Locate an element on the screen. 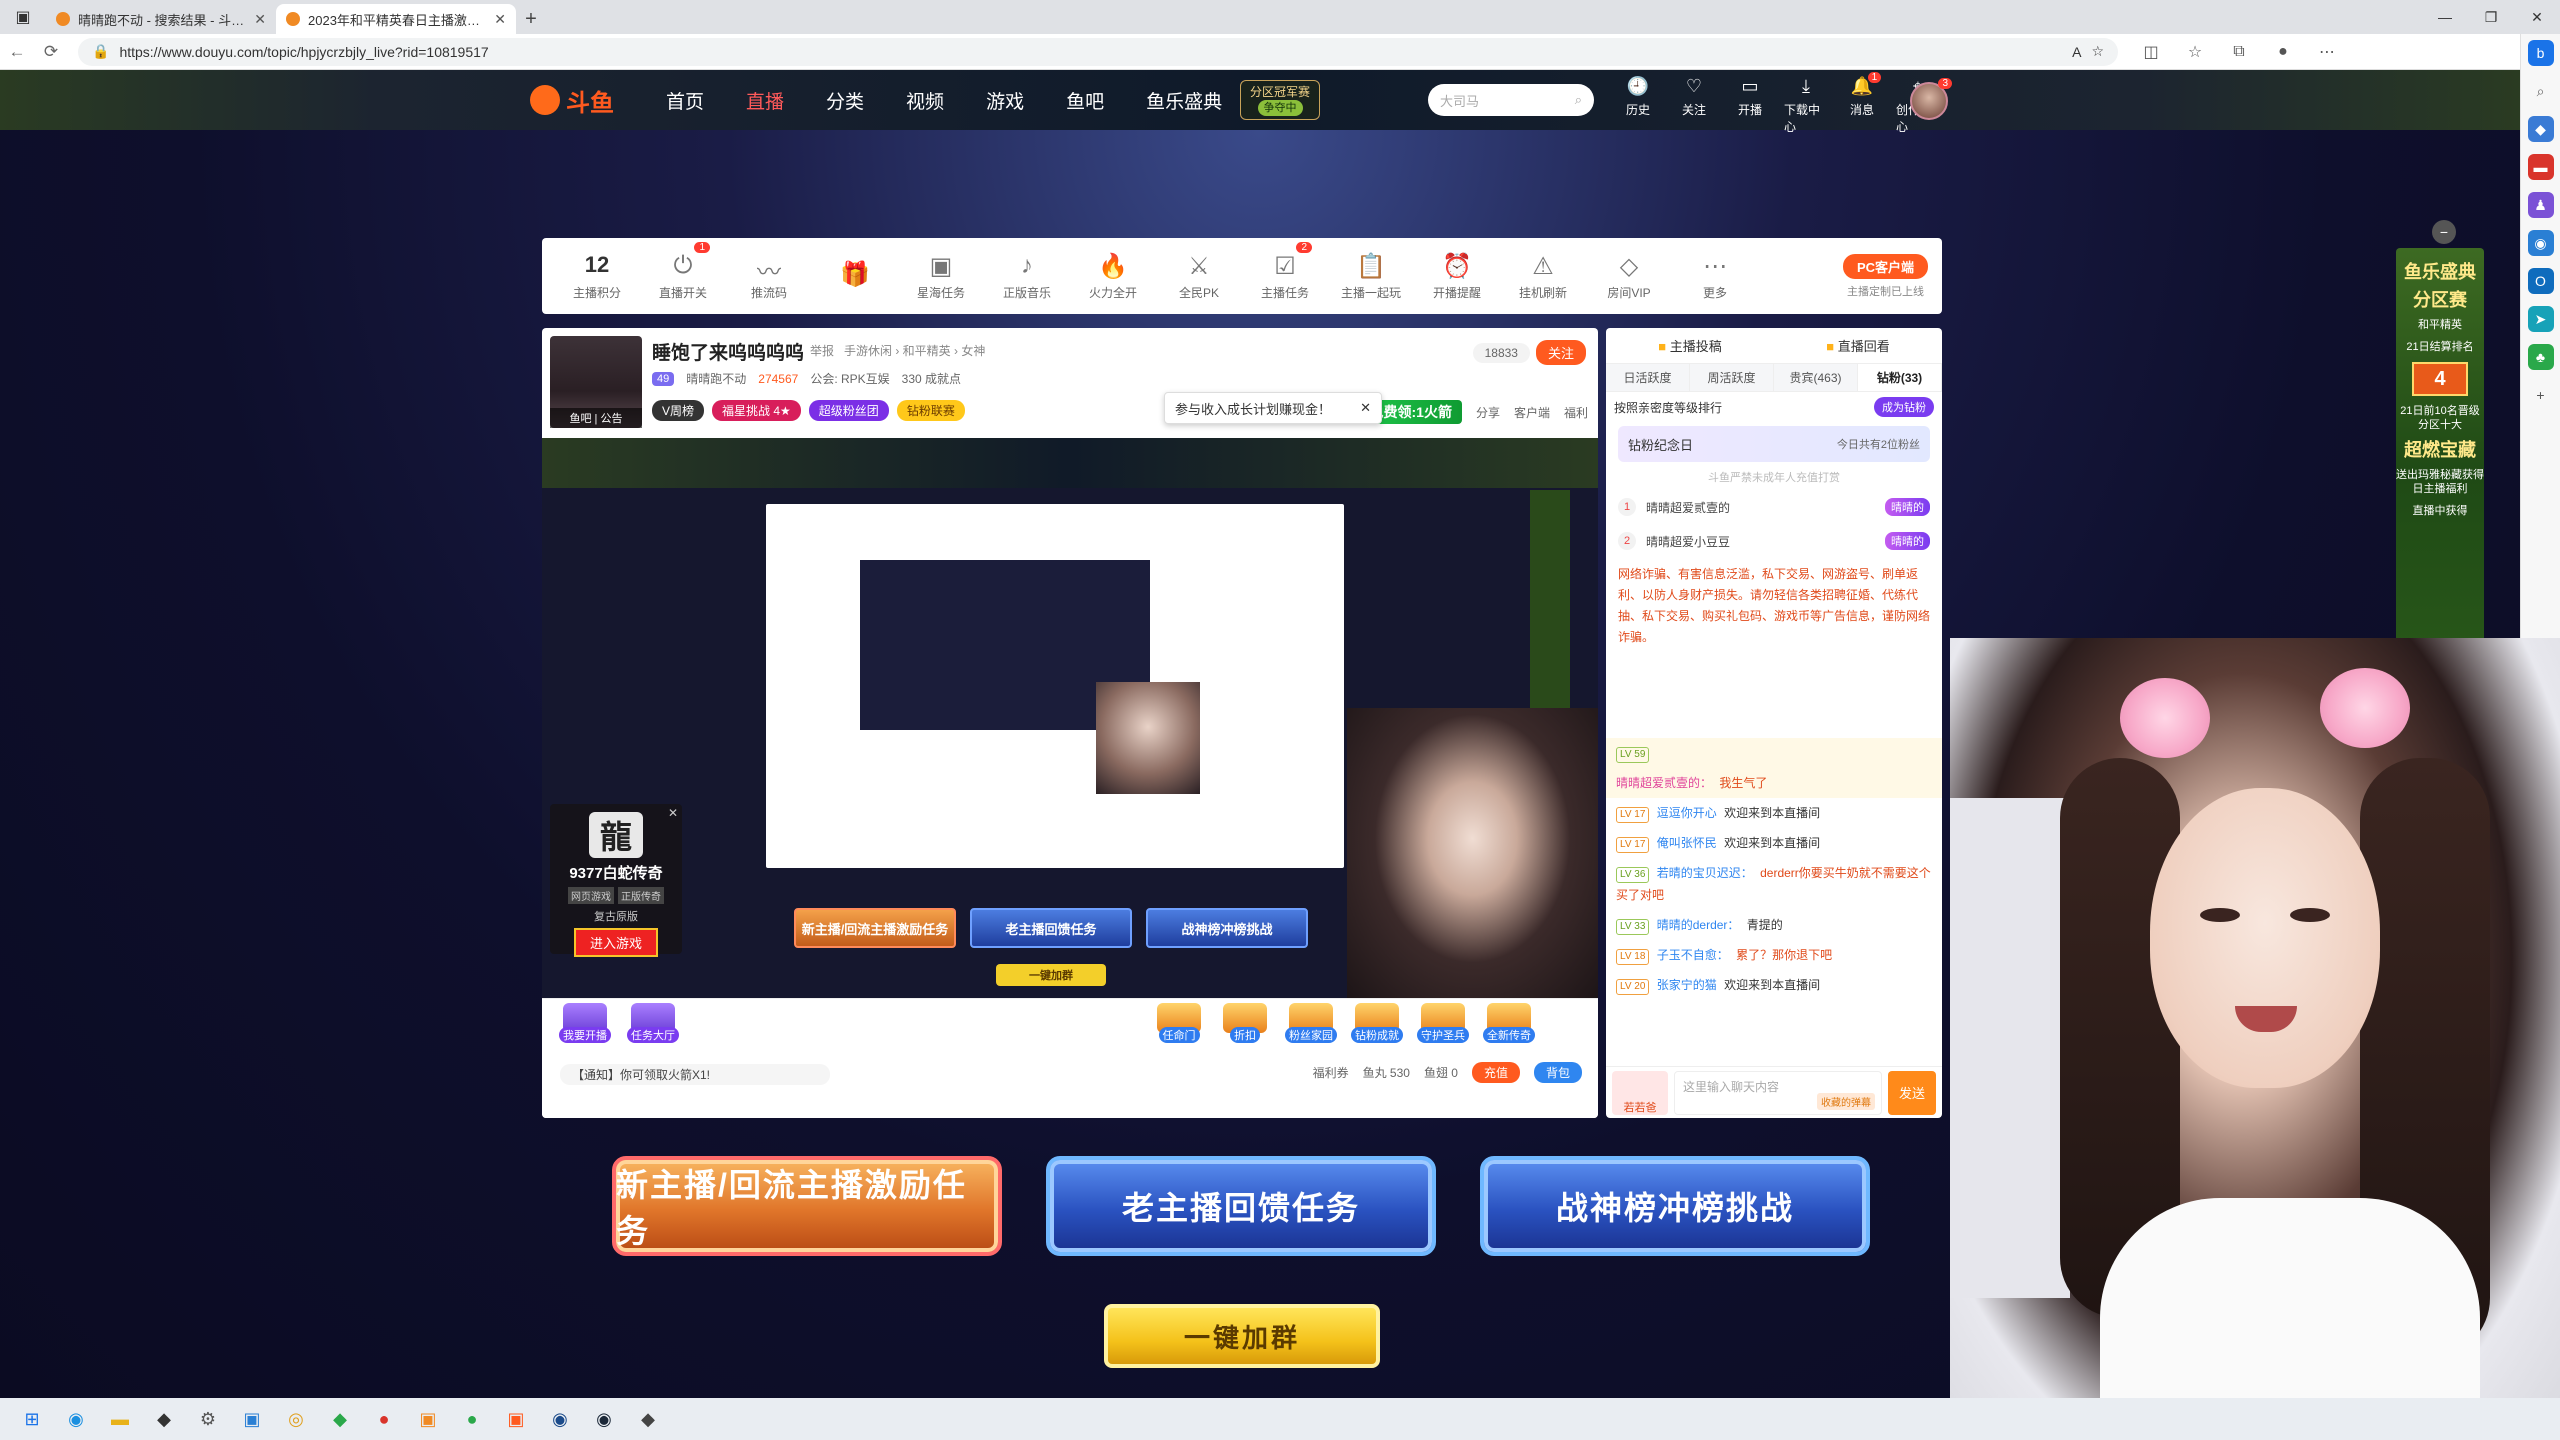 Image resolution: width=2560 pixels, height=1440 pixels. chat-user: 俺叫张怀民 is located at coordinates (1687, 843).